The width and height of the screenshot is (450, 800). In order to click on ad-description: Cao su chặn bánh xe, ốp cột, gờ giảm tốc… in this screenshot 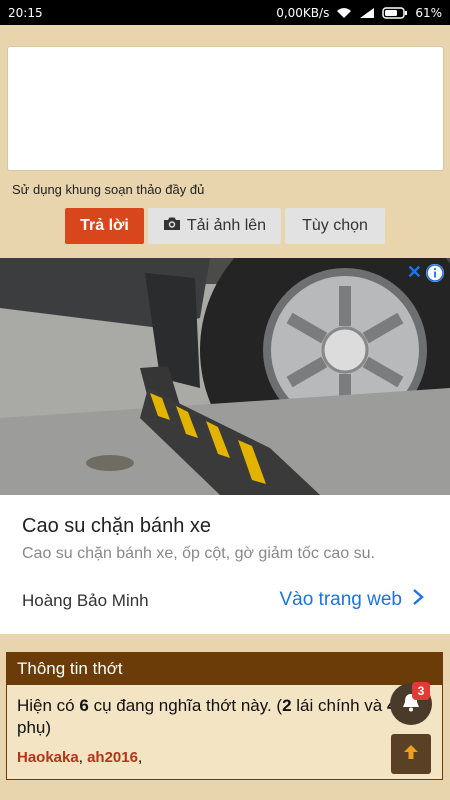, I will do `click(198, 553)`.